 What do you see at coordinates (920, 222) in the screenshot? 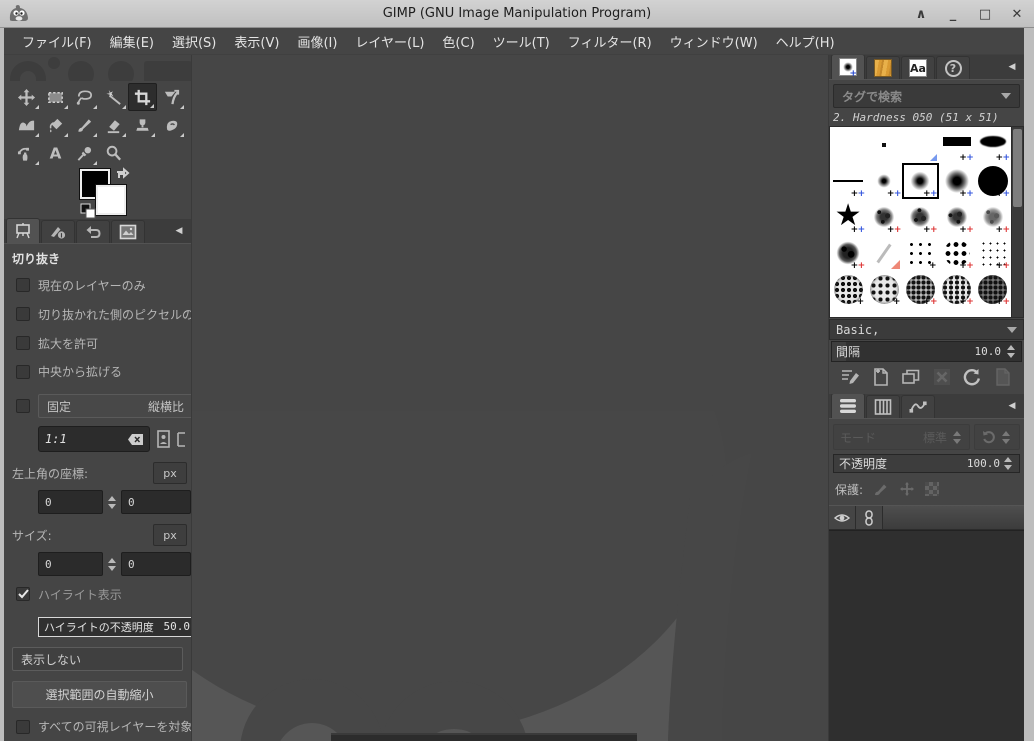
I see `brush-grid: + + + + + + + + + + + + + + ★ + + + + + + + + + + + +` at bounding box center [920, 222].